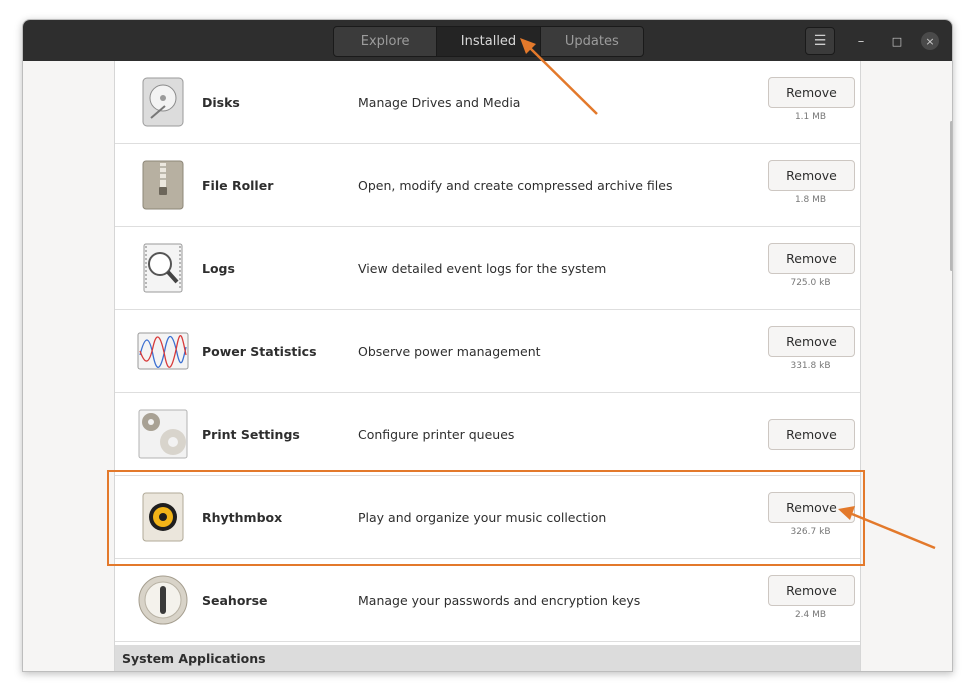 The image size is (972, 695). I want to click on hamburger-menu-icon: ☰, so click(820, 41).